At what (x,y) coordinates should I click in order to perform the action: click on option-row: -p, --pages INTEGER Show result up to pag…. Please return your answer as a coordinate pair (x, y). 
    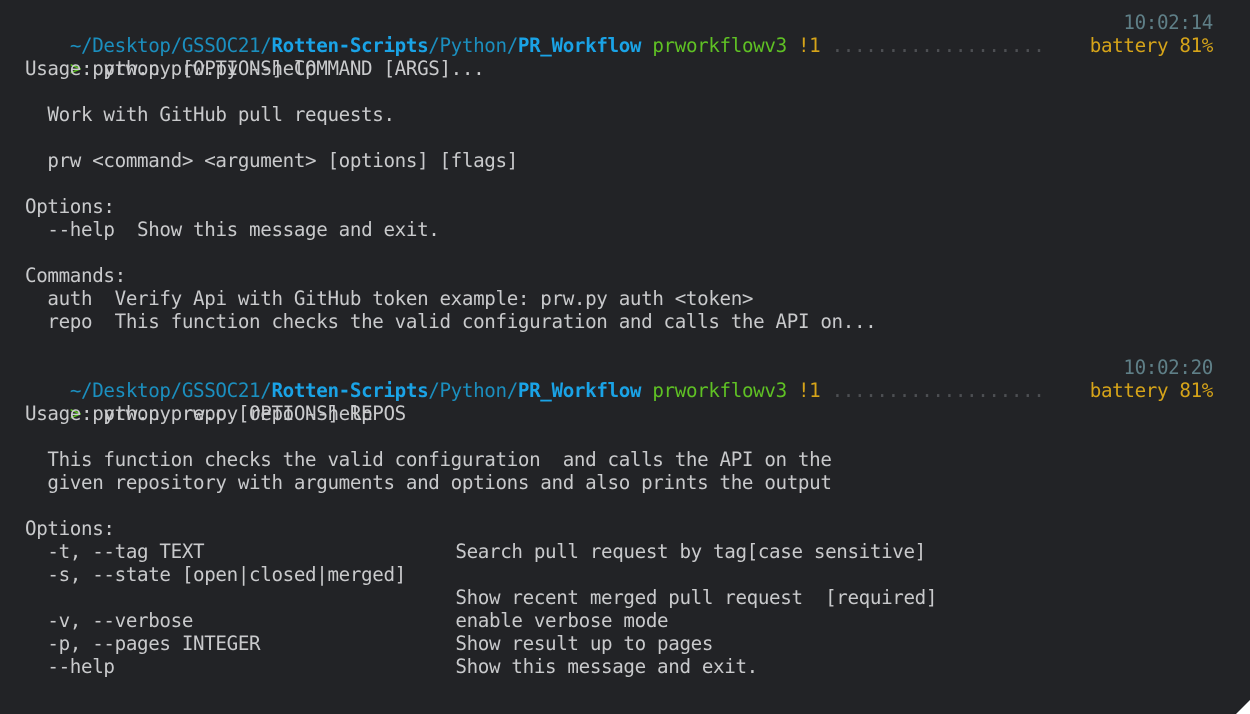
    Looking at the image, I should click on (620, 643).